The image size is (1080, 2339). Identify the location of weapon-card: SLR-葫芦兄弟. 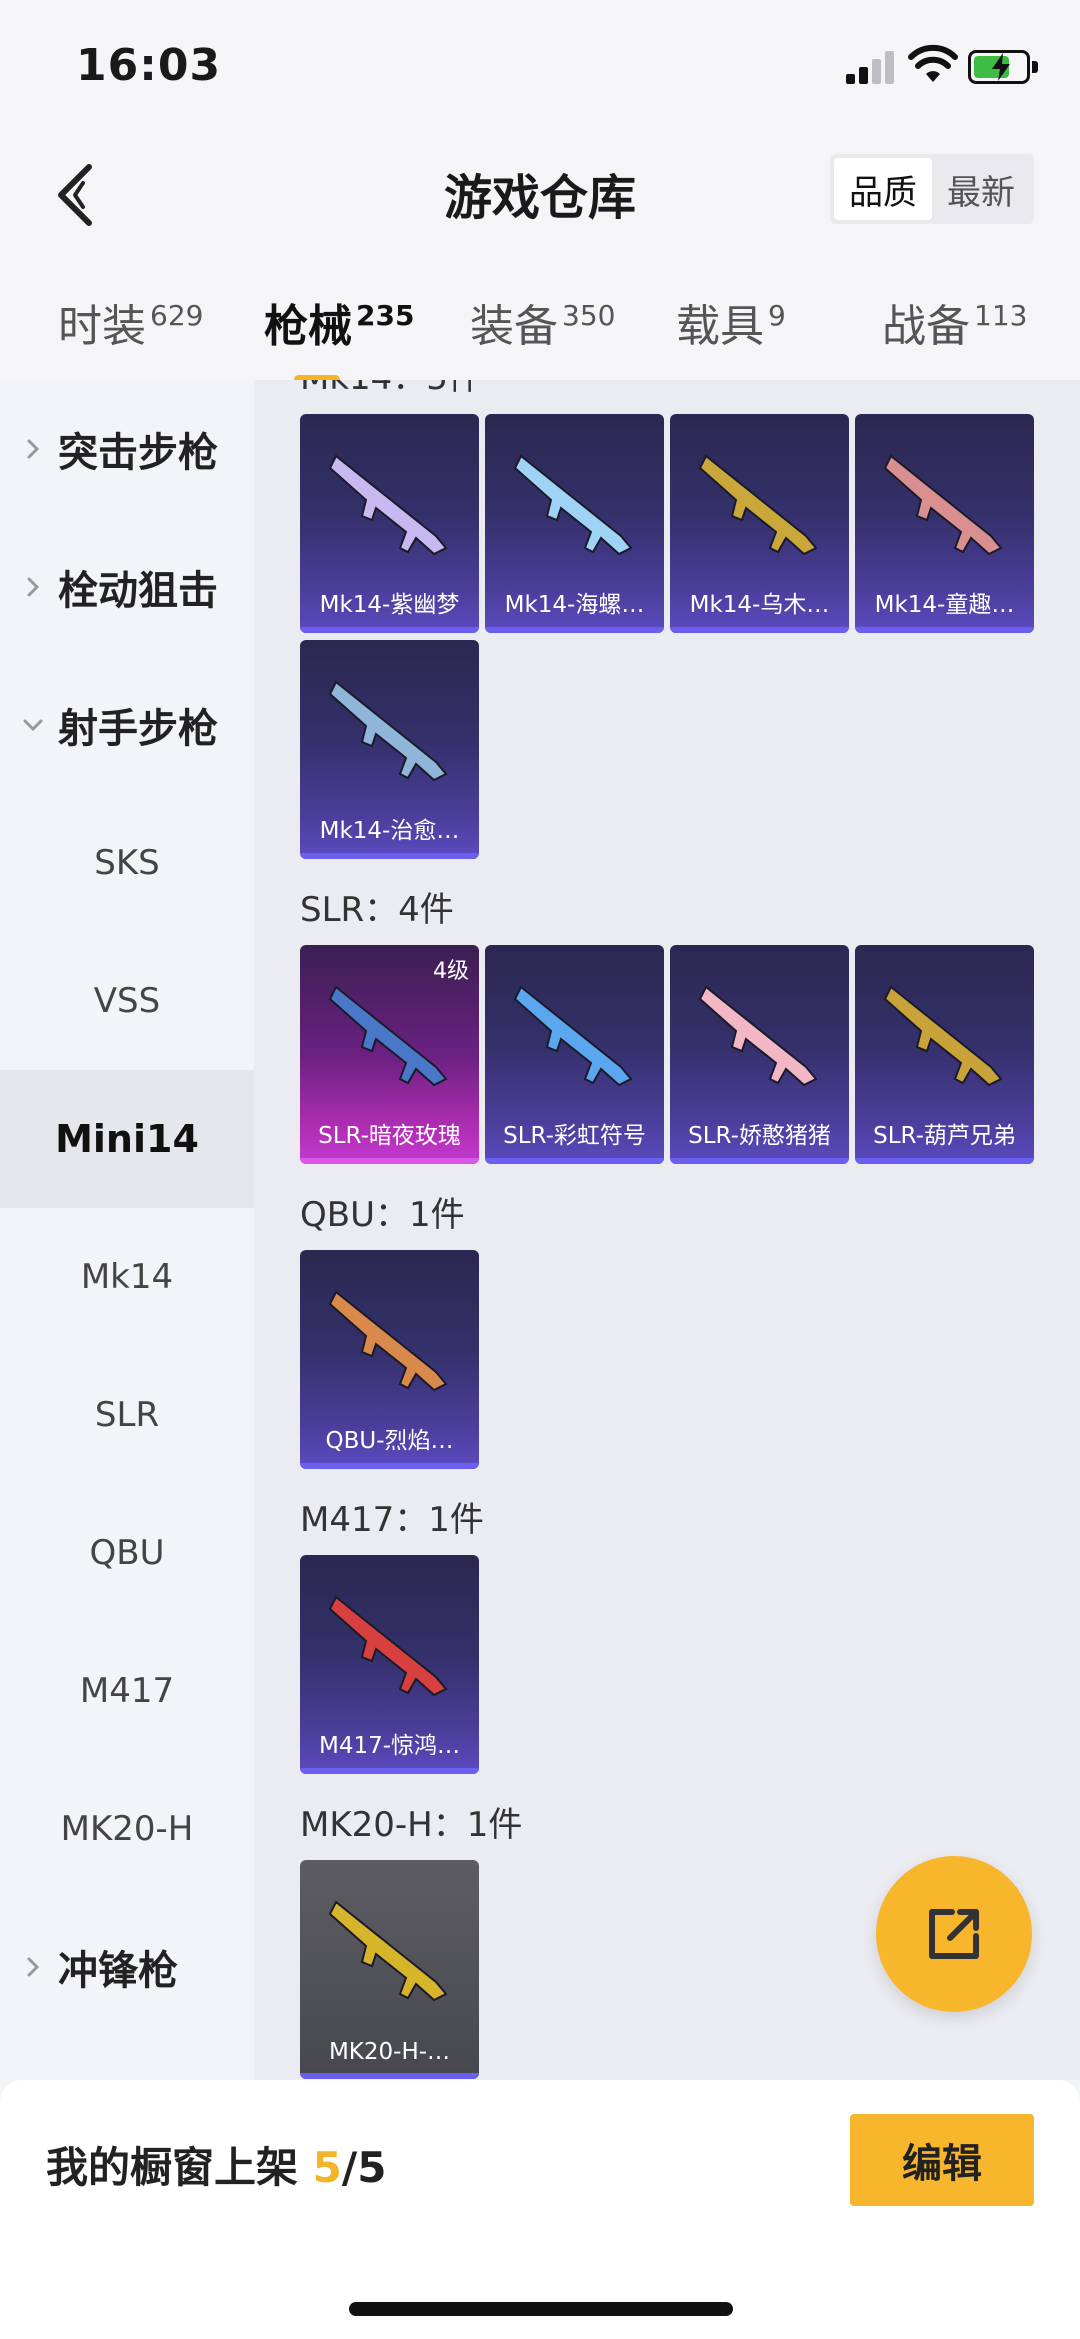
(944, 1054).